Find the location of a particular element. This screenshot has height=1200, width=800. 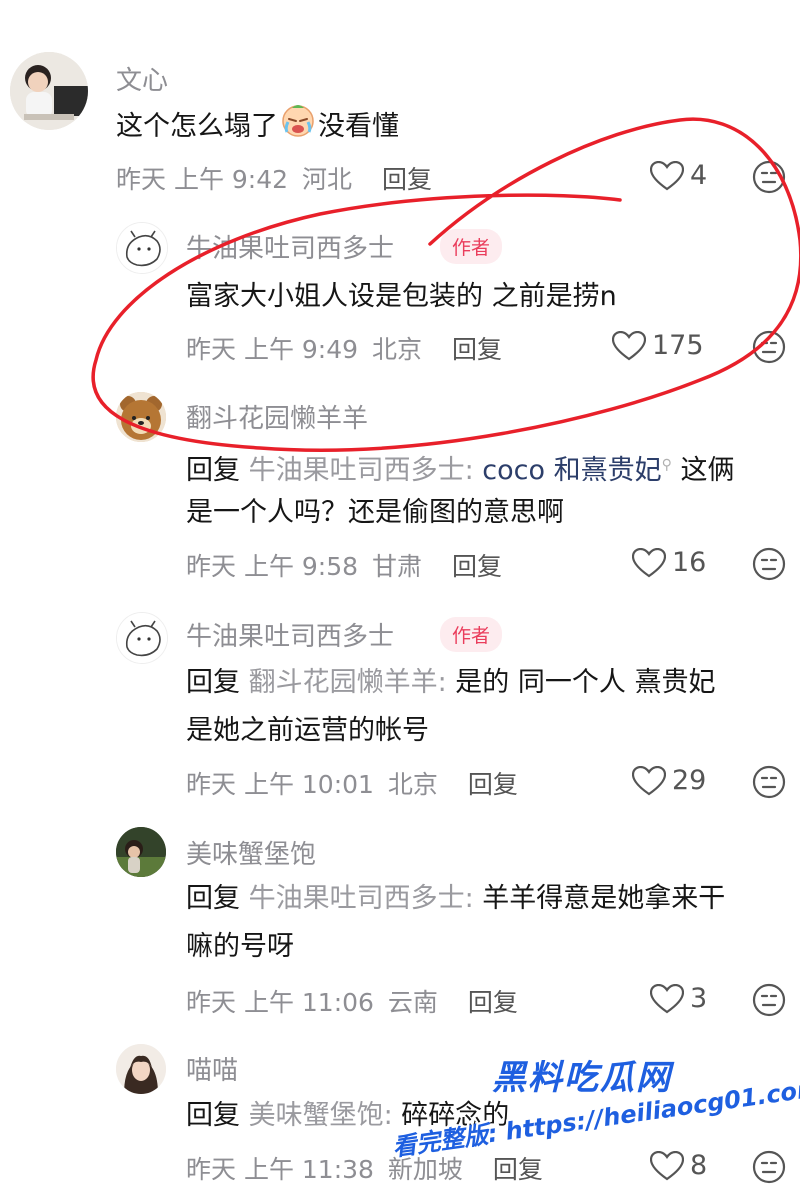

like-button: 16 is located at coordinates (669, 562).